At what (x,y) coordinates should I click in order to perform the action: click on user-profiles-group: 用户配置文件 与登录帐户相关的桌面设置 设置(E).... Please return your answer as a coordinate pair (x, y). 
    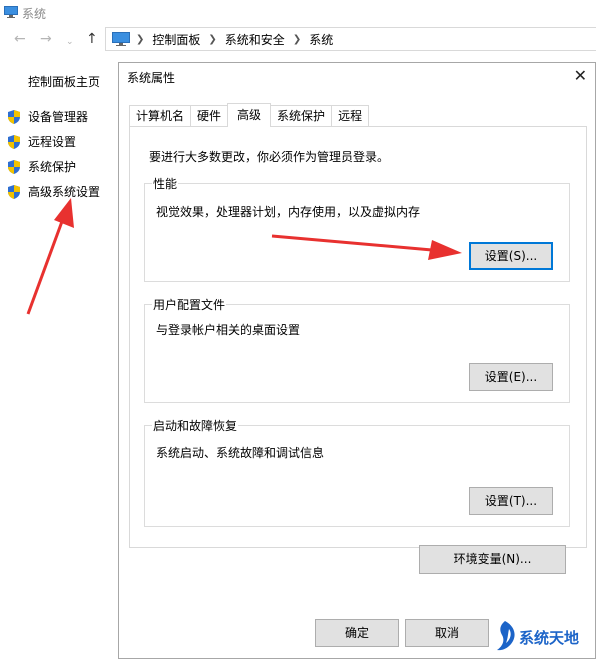
    Looking at the image, I should click on (357, 349).